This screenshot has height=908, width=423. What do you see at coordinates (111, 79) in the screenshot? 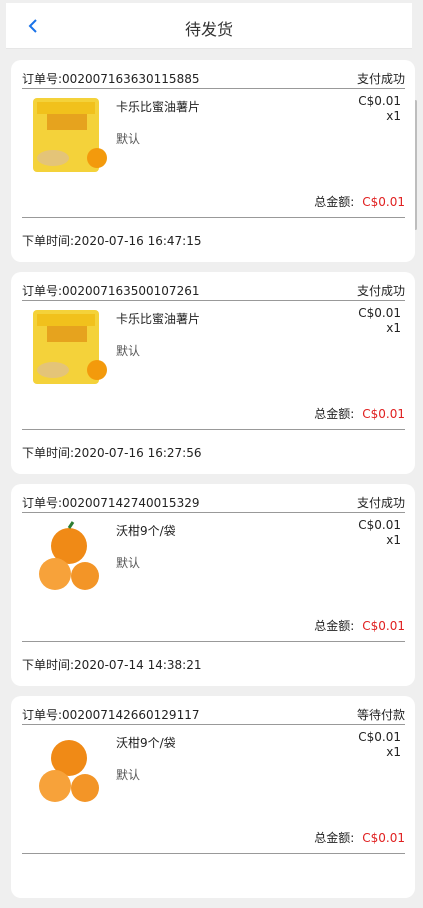
I see `order-number: 订单号:002007163630115885` at bounding box center [111, 79].